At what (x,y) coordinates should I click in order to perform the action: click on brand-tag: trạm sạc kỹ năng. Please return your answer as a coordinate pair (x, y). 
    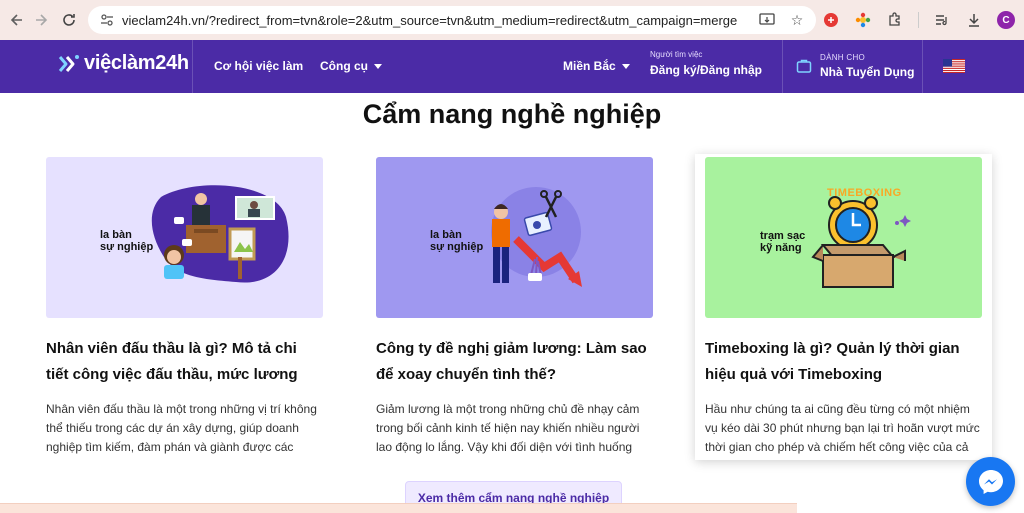
    Looking at the image, I should click on (782, 242).